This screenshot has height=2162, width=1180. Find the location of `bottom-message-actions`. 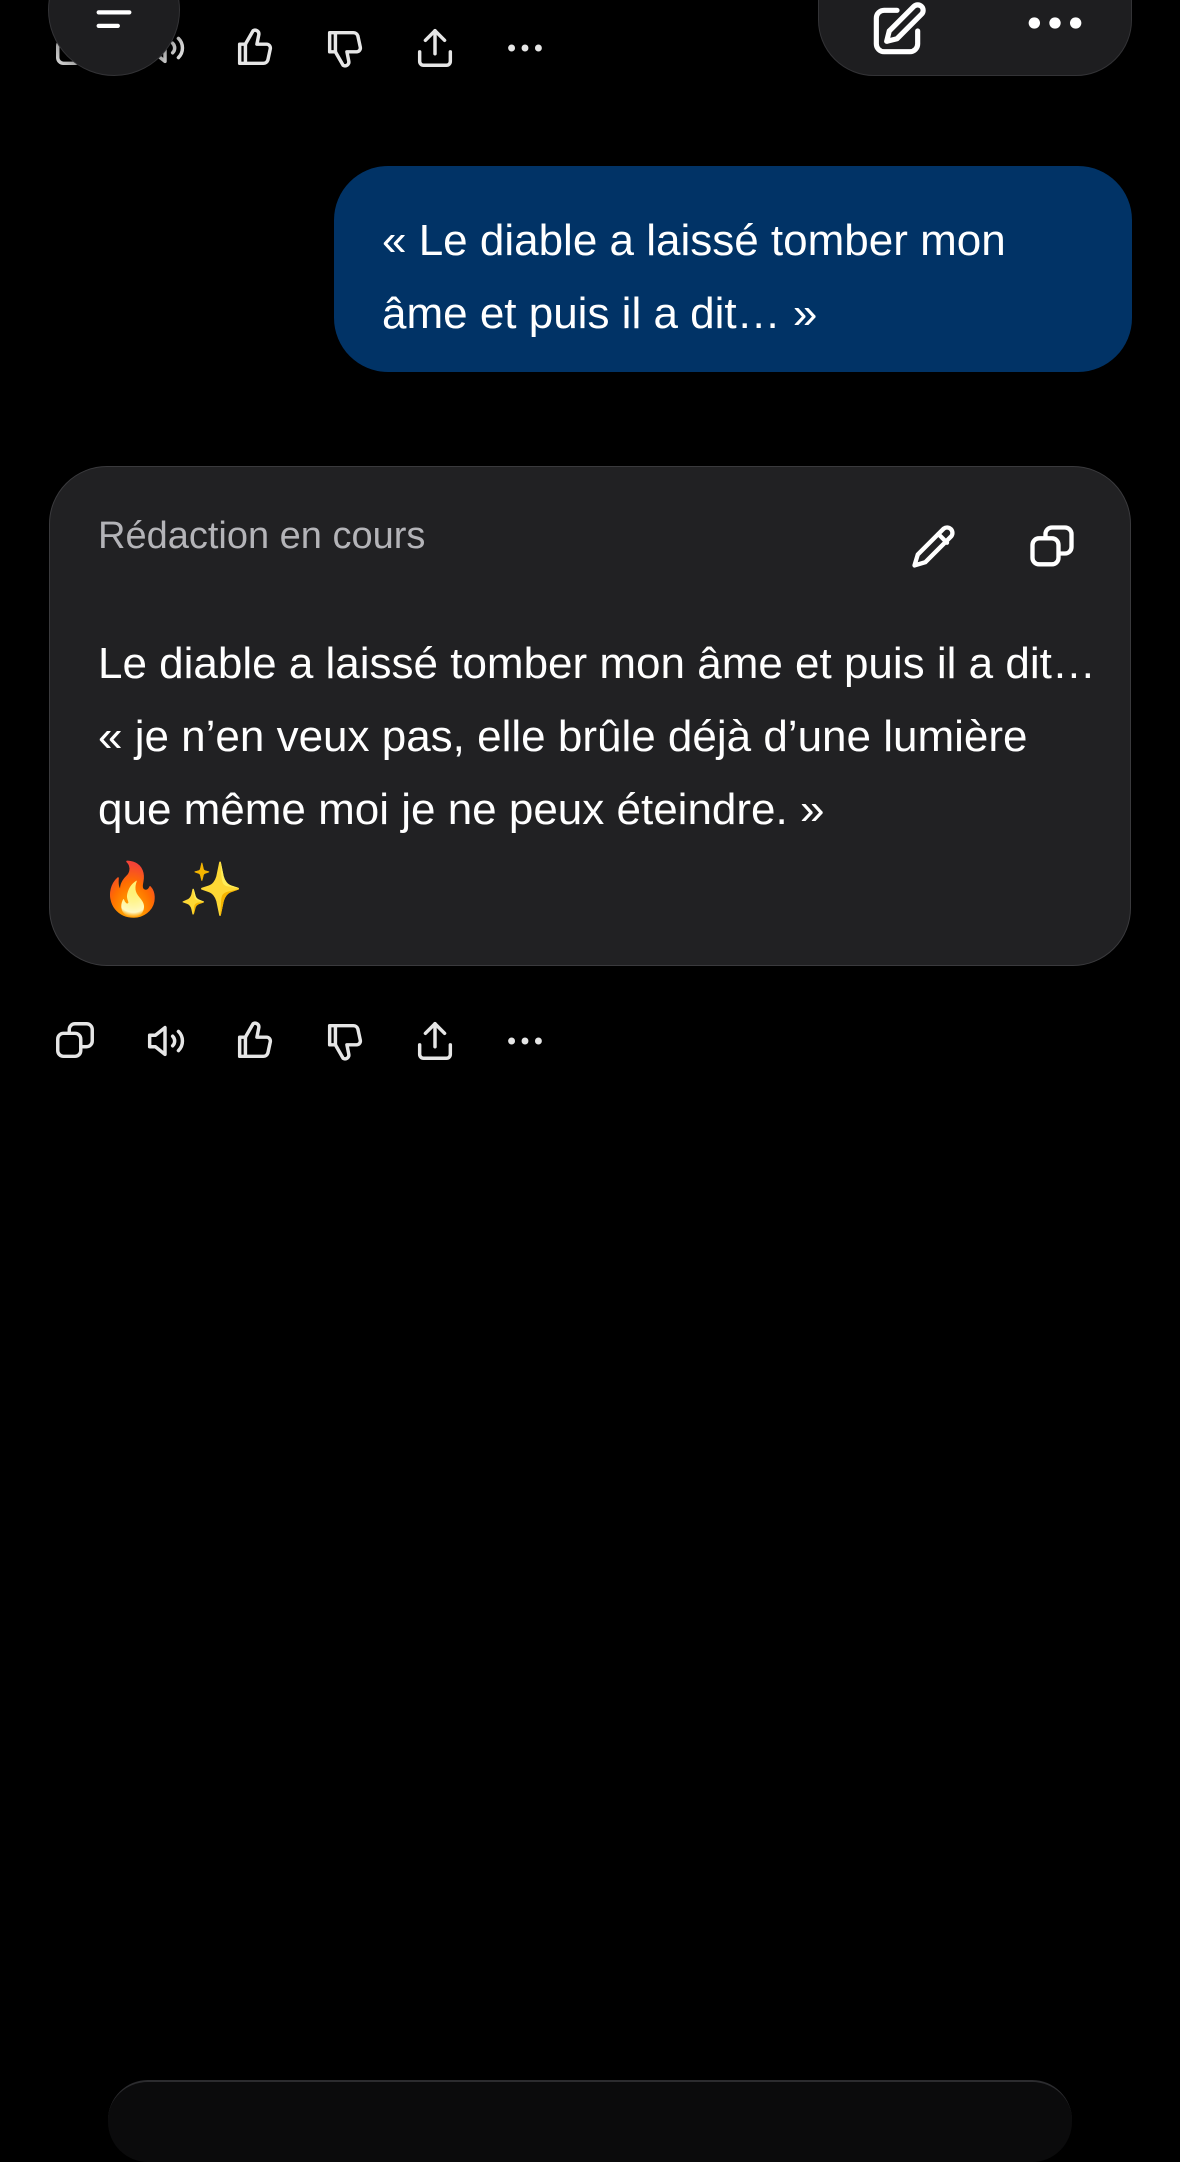

bottom-message-actions is located at coordinates (300, 1041).